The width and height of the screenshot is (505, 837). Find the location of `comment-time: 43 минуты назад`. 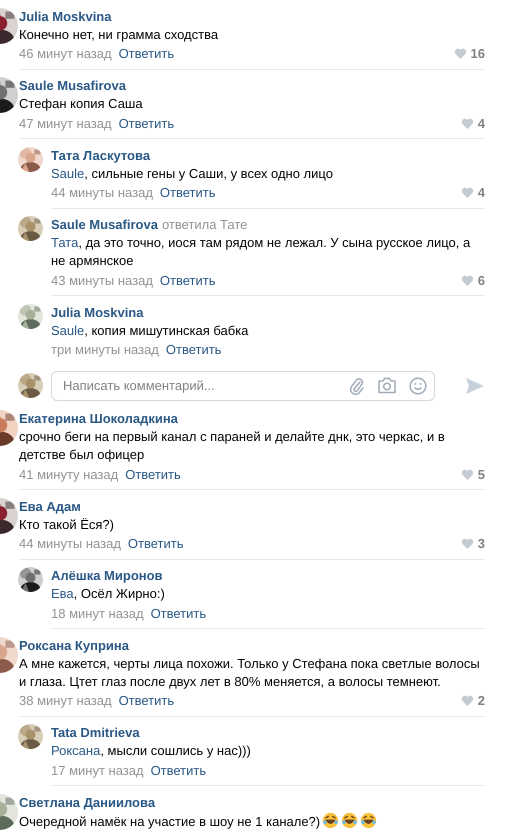

comment-time: 43 минуты назад is located at coordinates (102, 280).